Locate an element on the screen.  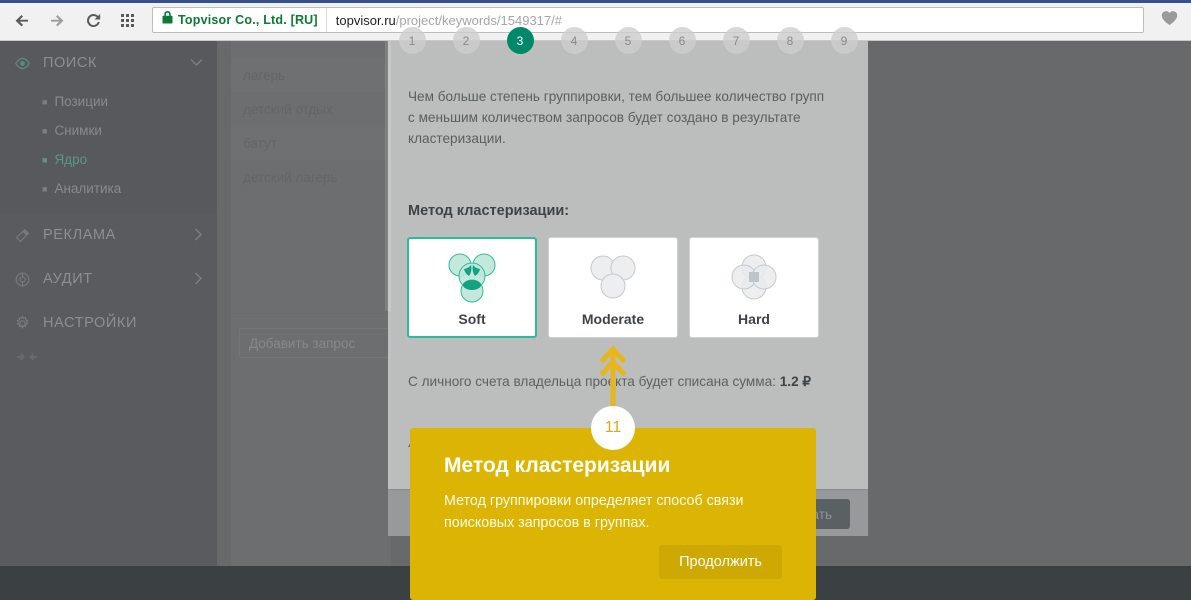
site-identity-label: Topvisor Co., Ltd. [RU] is located at coordinates (248, 20).